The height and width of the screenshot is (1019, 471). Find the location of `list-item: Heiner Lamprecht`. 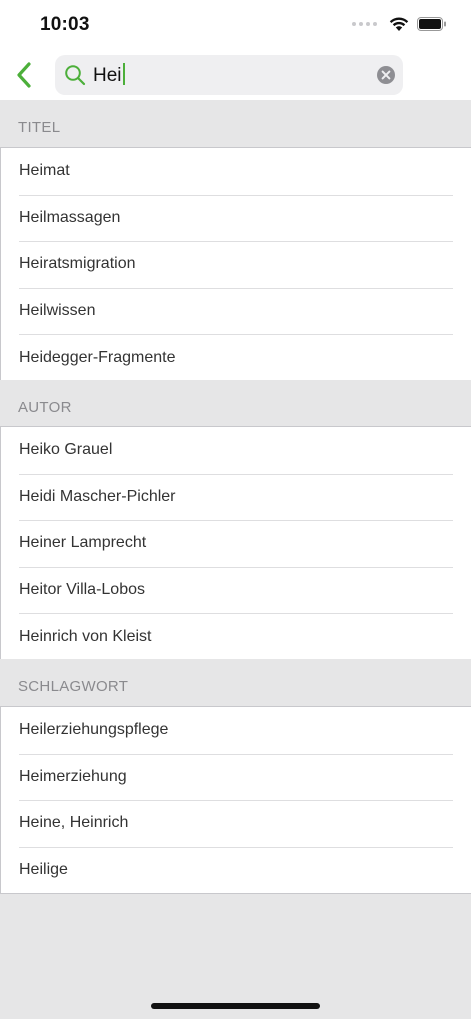

list-item: Heiner Lamprecht is located at coordinates (236, 543).